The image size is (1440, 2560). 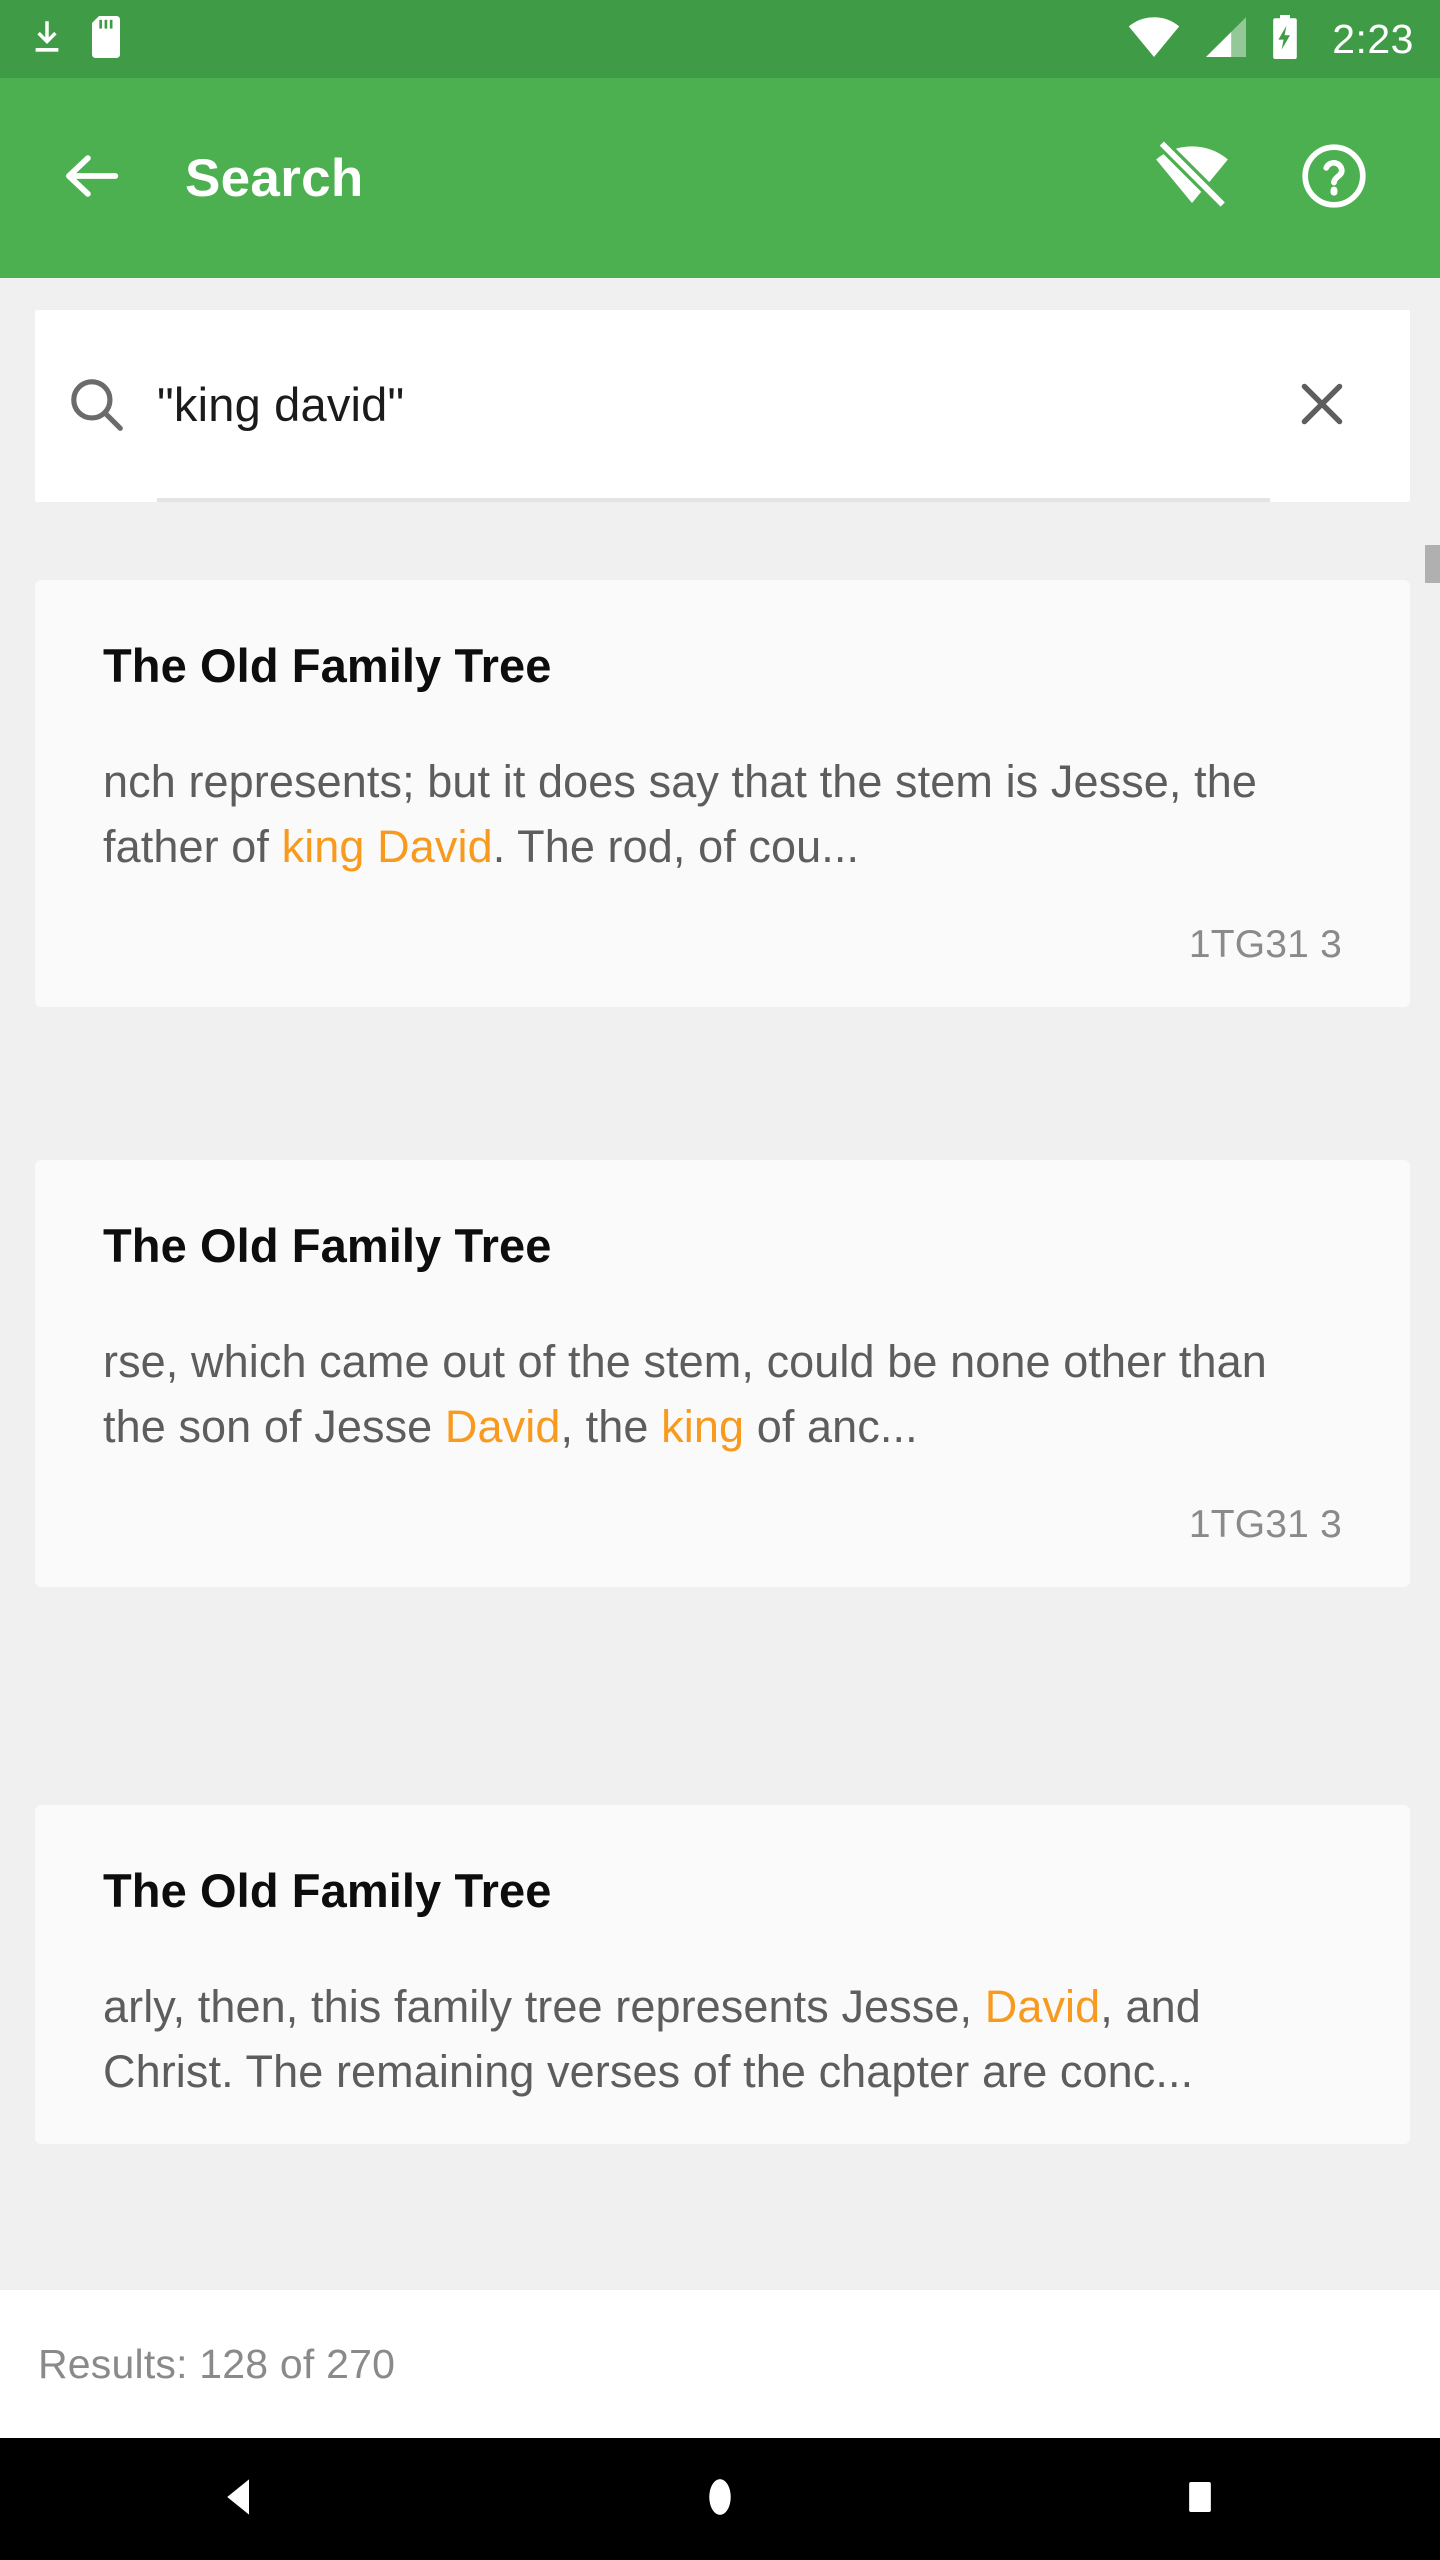 What do you see at coordinates (1225, 39) in the screenshot?
I see `cellular-signal-icon` at bounding box center [1225, 39].